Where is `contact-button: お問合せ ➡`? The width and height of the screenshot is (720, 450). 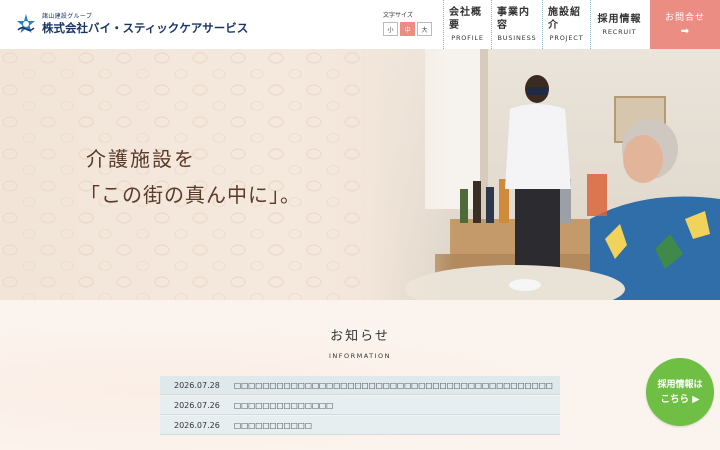
contact-button: お問合せ ➡ is located at coordinates (685, 24).